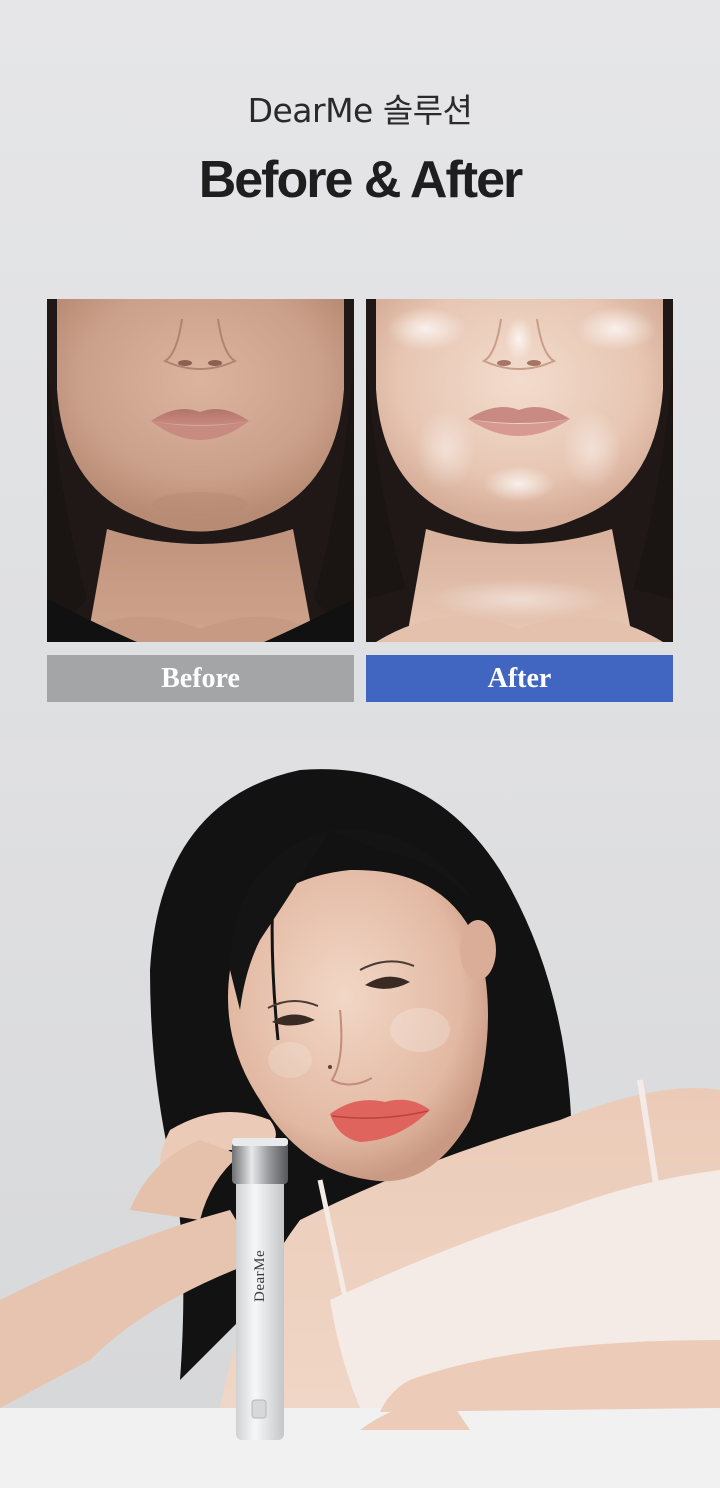 This screenshot has height=1488, width=720. What do you see at coordinates (260, 1275) in the screenshot?
I see `product-brand-mark: DearMe` at bounding box center [260, 1275].